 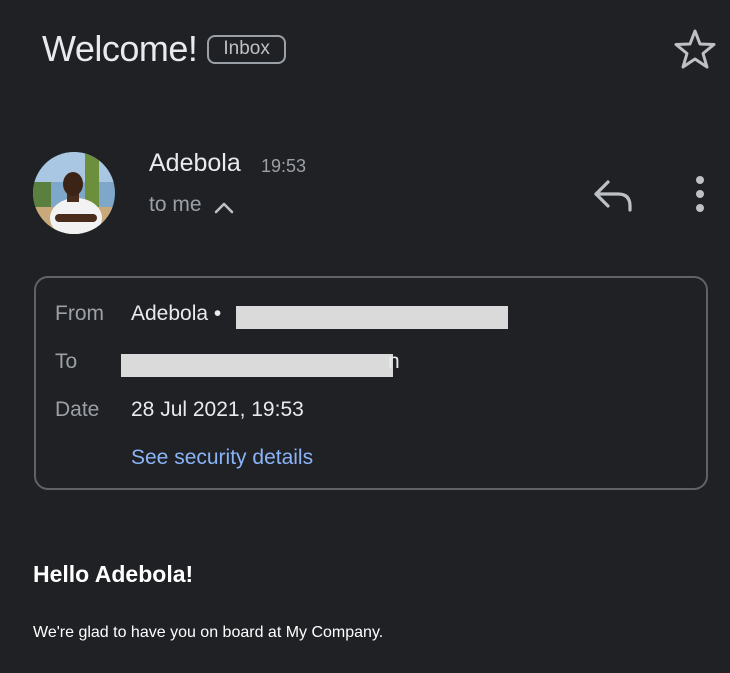 What do you see at coordinates (223, 208) in the screenshot?
I see `chevron-up-icon` at bounding box center [223, 208].